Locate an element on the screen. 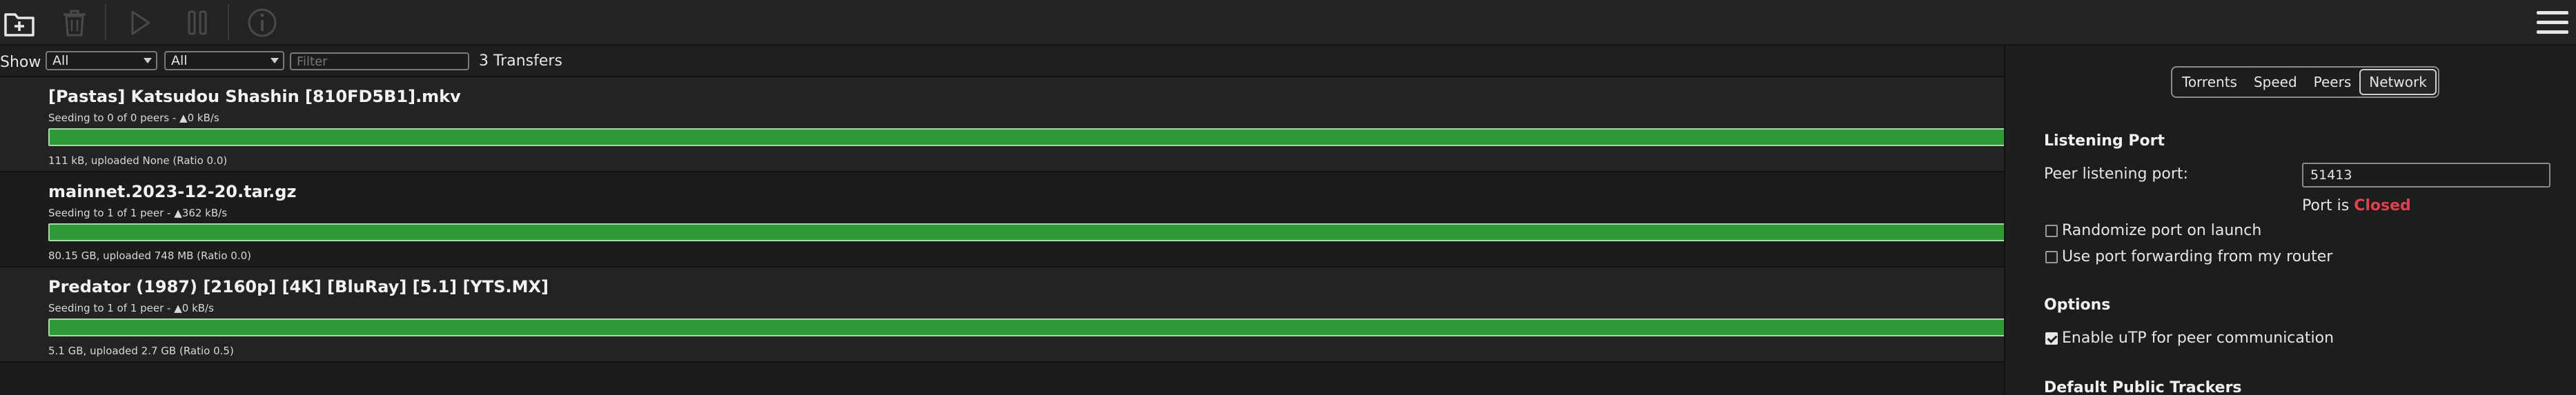 Image resolution: width=2576 pixels, height=395 pixels. torrent-peers: Seeding to 1 of 1 peer - ▲0 kB/s is located at coordinates (131, 308).